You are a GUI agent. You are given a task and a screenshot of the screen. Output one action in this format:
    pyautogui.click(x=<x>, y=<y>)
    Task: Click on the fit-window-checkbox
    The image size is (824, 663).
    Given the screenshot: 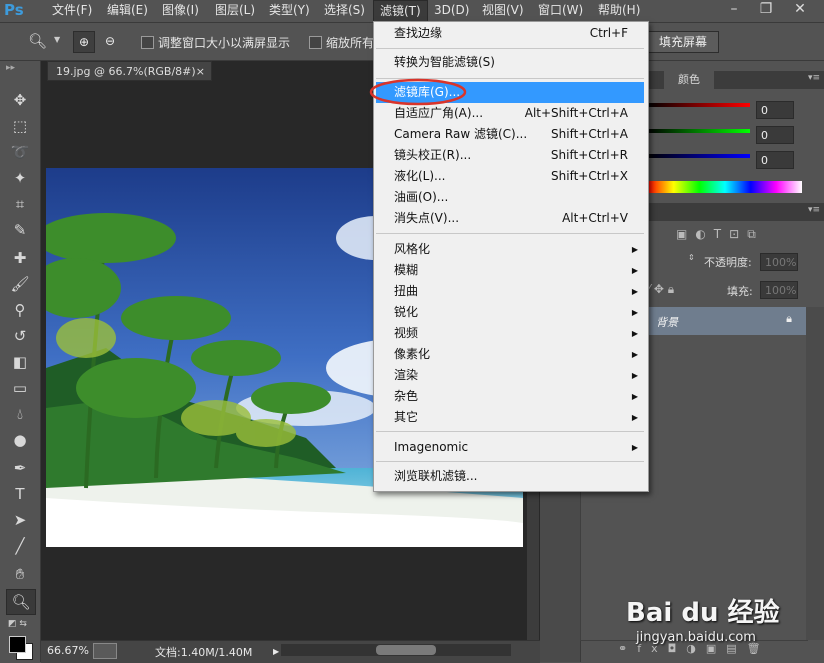 What is the action you would take?
    pyautogui.click(x=147, y=42)
    